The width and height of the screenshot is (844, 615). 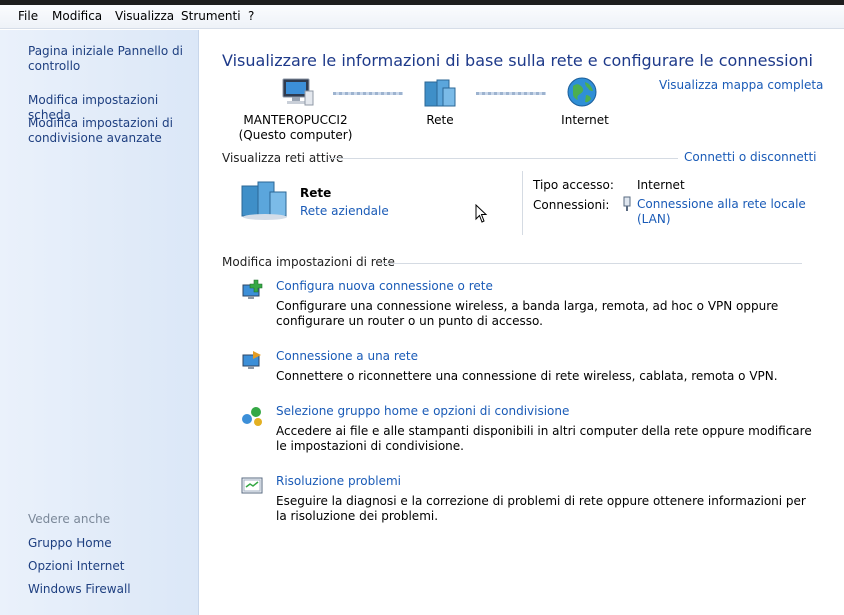 I want to click on active-network-divider, so click(x=522, y=203).